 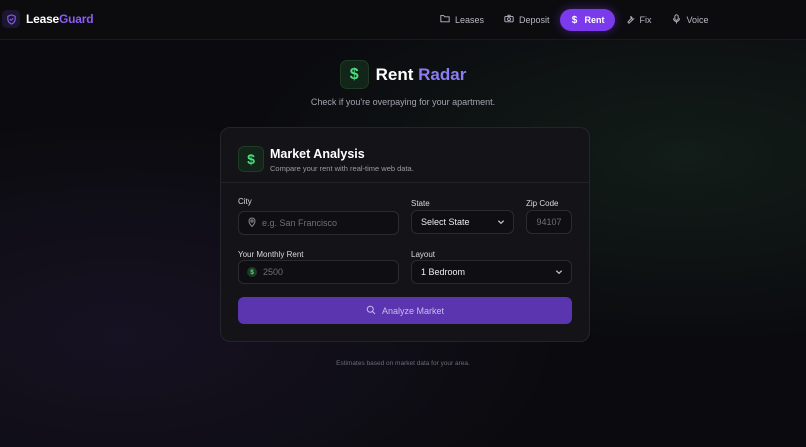 I want to click on card-title: Market Analysis, so click(x=317, y=154).